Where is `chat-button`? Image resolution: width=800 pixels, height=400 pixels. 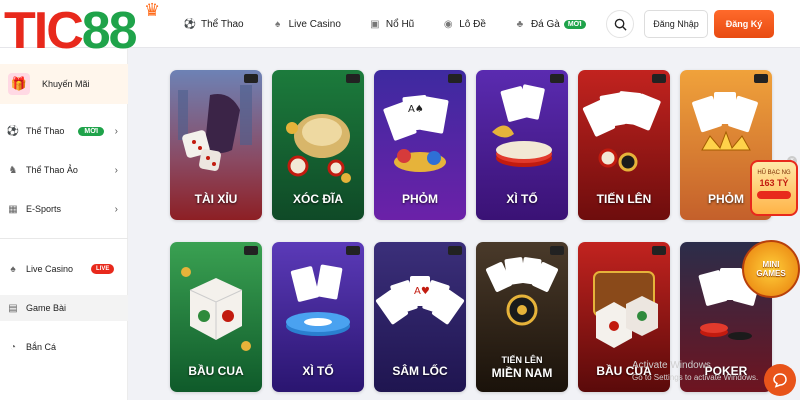 chat-button is located at coordinates (780, 380).